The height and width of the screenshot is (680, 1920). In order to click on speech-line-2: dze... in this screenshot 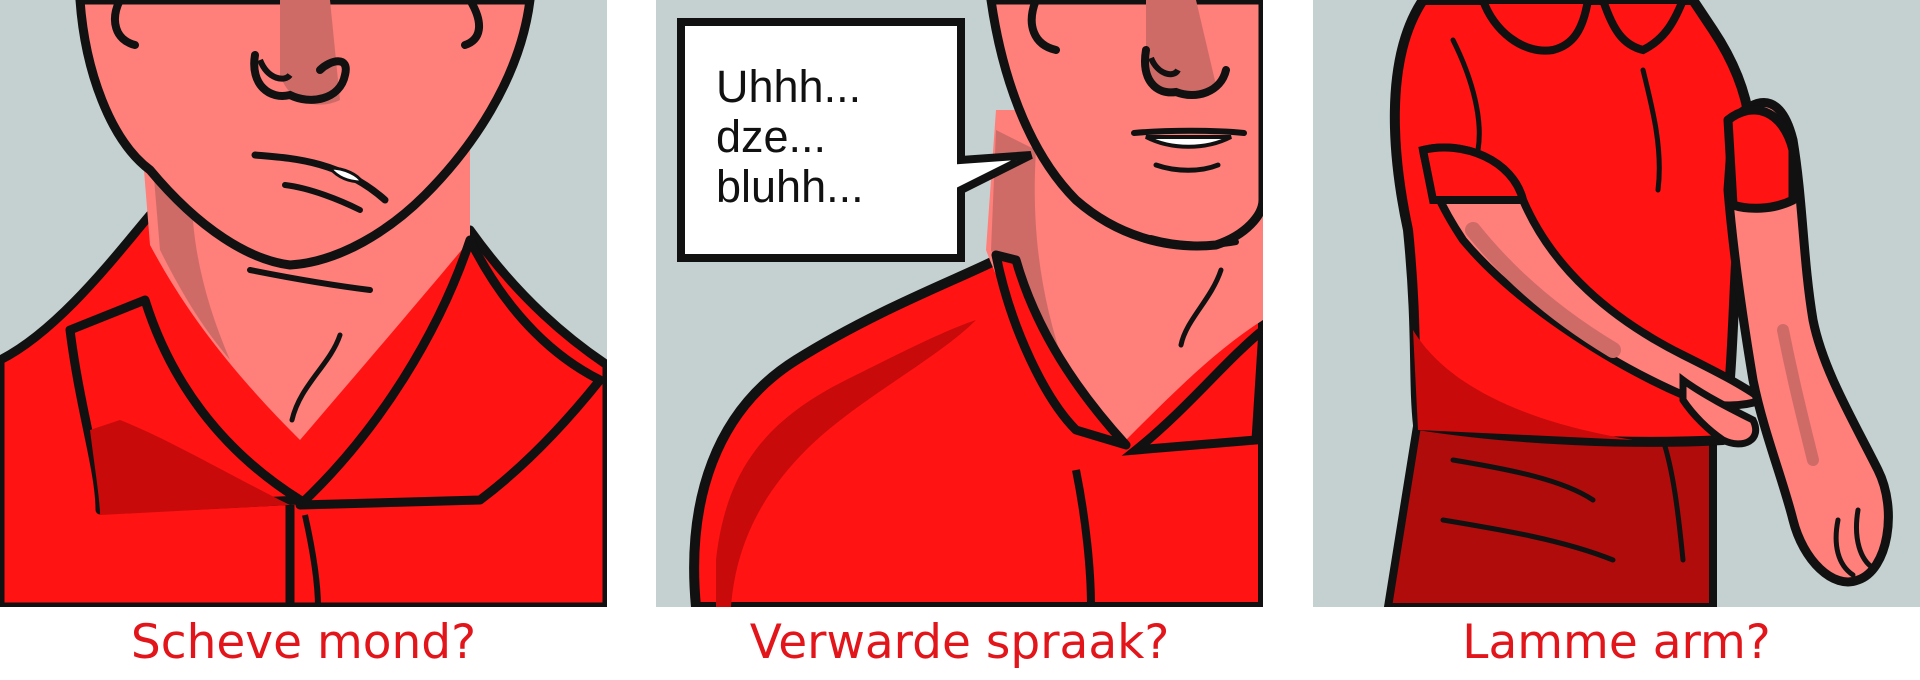, I will do `click(771, 136)`.